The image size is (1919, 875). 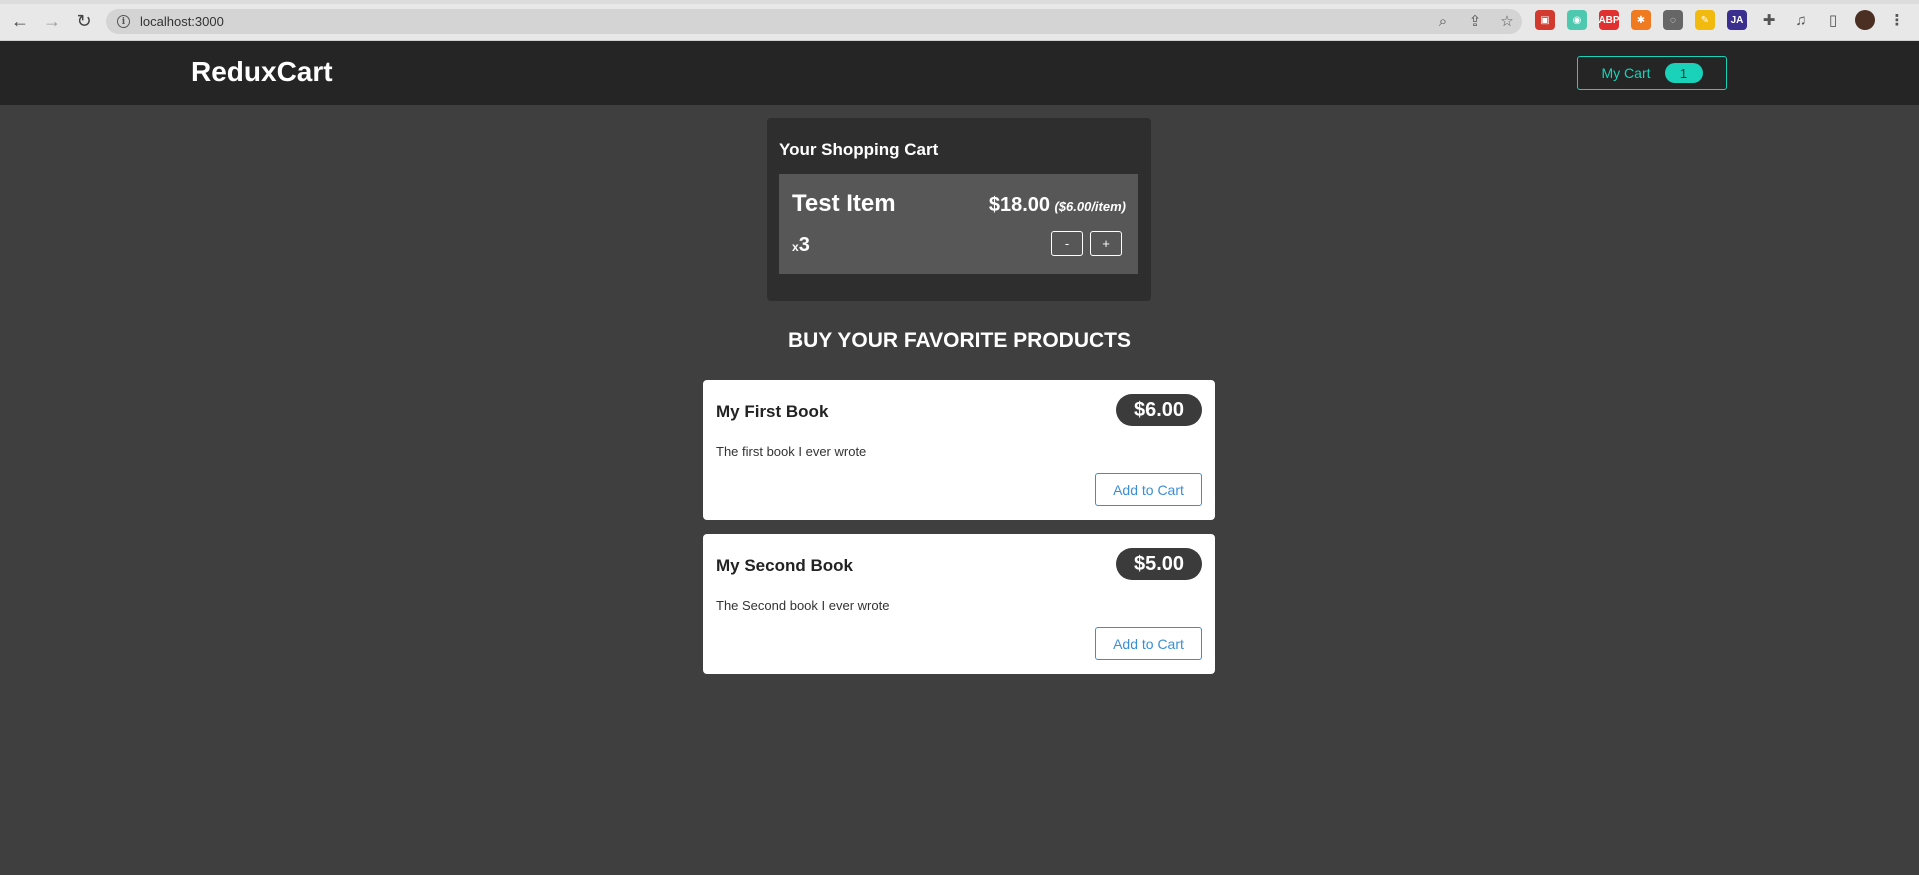 What do you see at coordinates (1609, 20) in the screenshot?
I see `adblock-icon: ABP` at bounding box center [1609, 20].